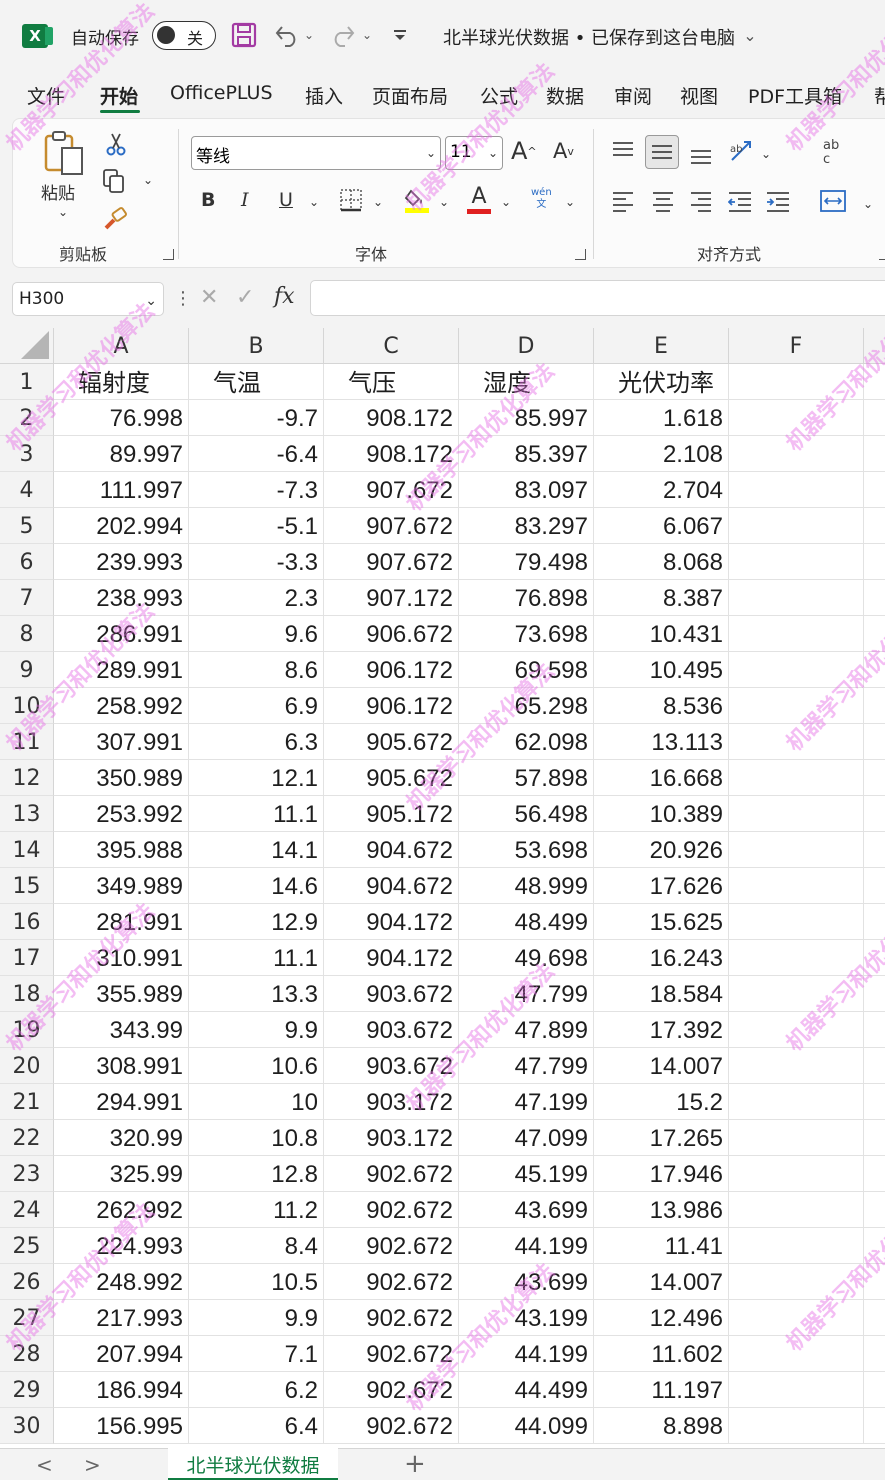 Image resolution: width=885 pixels, height=1480 pixels. What do you see at coordinates (121, 670) in the screenshot?
I see `table-cell: 289.991` at bounding box center [121, 670].